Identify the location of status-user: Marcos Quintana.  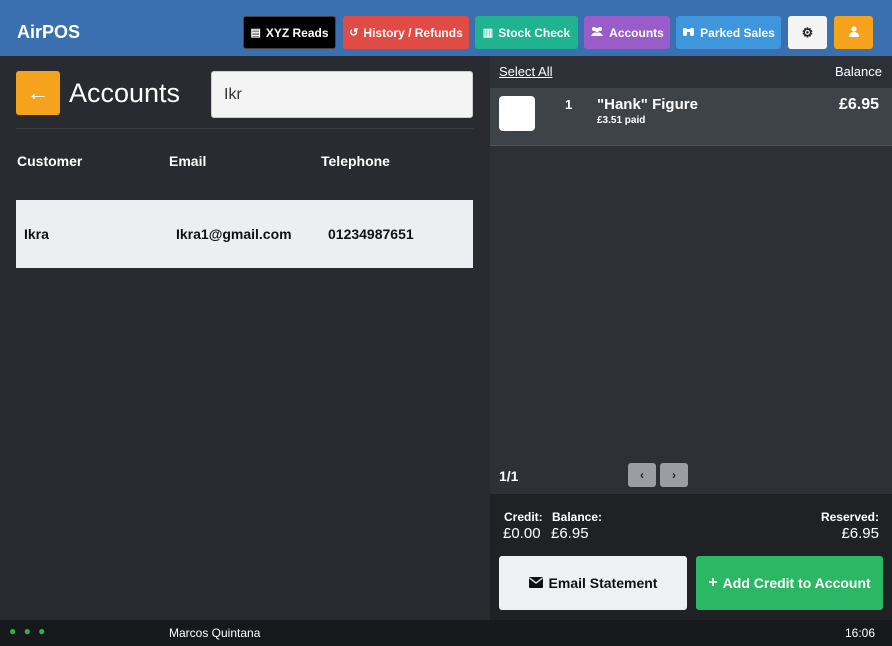
(215, 633).